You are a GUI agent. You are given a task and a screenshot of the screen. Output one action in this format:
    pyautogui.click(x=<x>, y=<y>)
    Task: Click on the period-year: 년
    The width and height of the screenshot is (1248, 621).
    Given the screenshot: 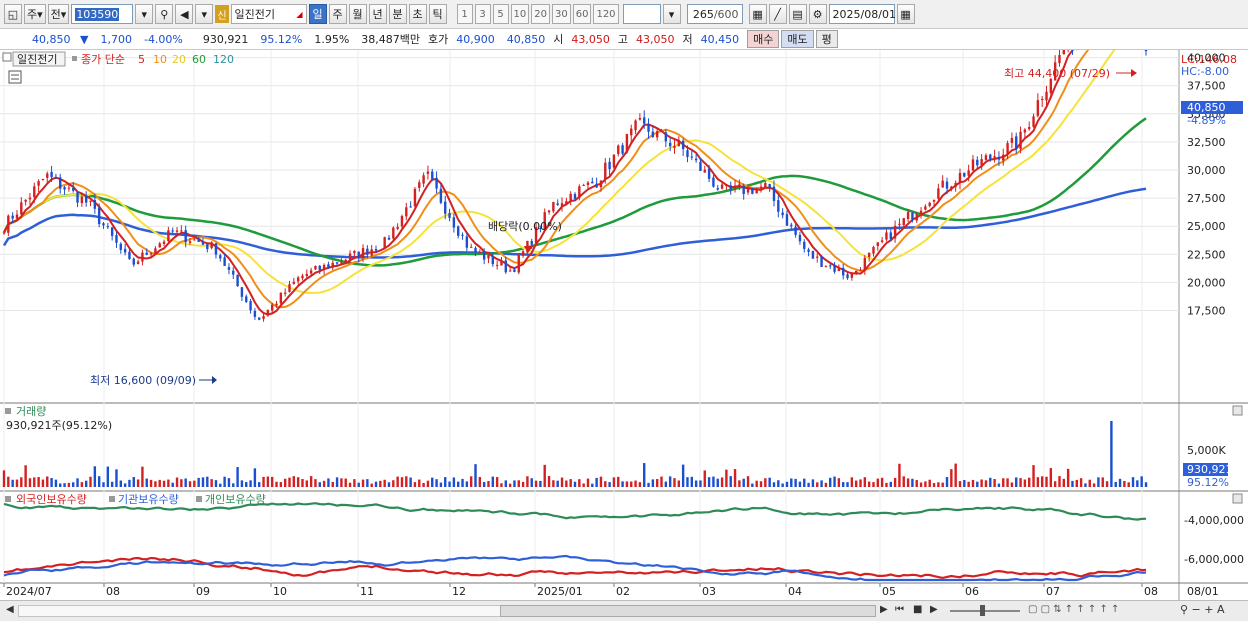 What is the action you would take?
    pyautogui.click(x=377, y=14)
    